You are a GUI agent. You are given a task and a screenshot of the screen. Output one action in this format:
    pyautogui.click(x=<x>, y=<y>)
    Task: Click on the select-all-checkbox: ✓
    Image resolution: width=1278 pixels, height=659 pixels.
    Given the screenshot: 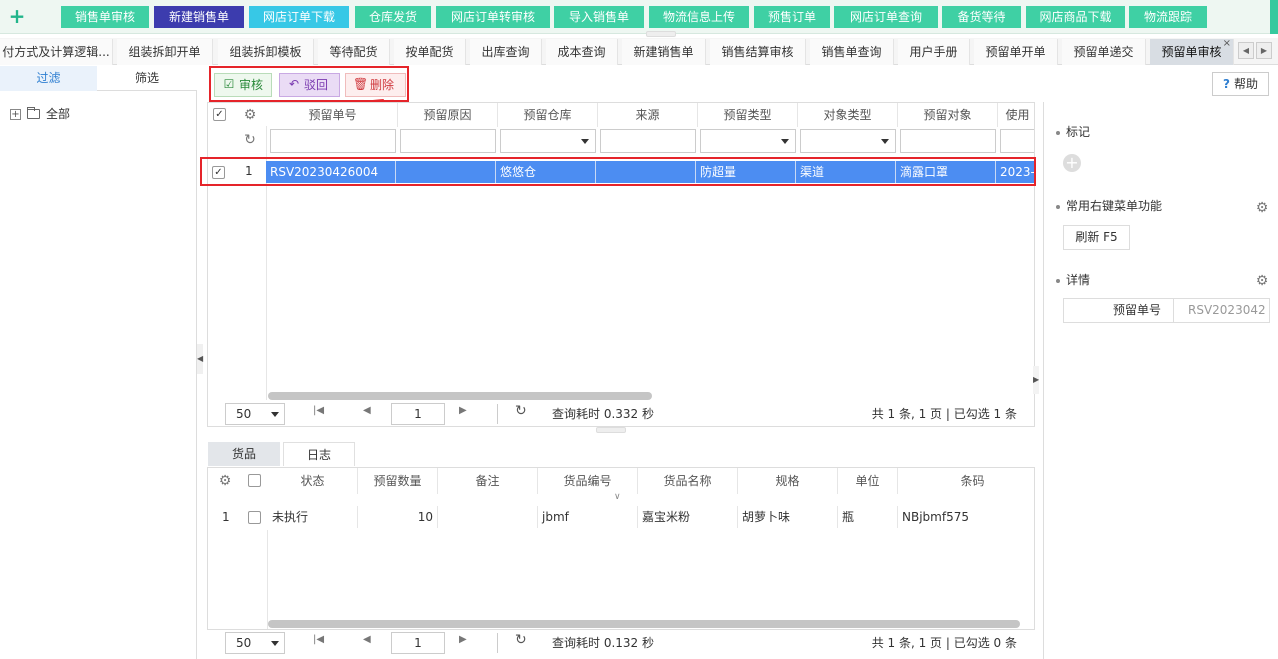 What is the action you would take?
    pyautogui.click(x=219, y=114)
    